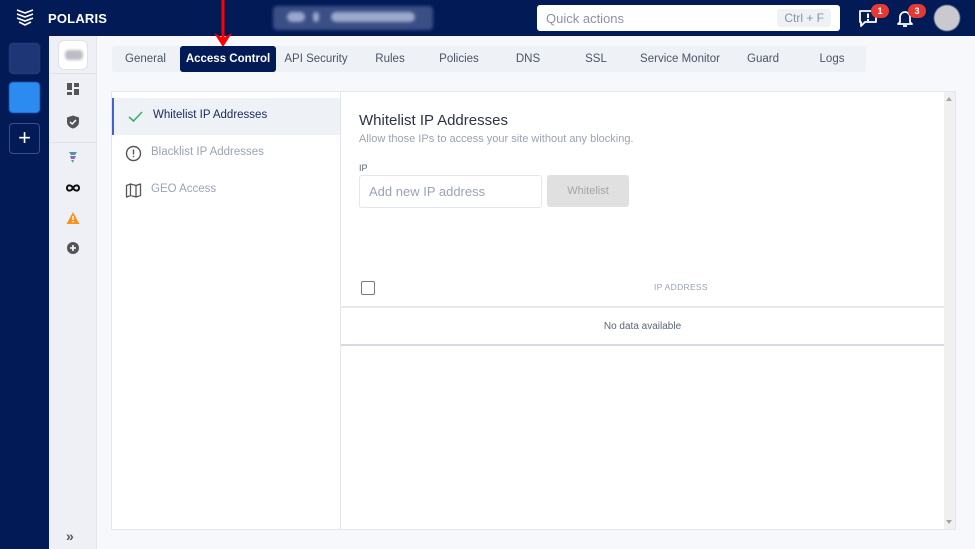  Describe the element at coordinates (390, 59) in the screenshot. I see `tab-rules: Rules` at that location.